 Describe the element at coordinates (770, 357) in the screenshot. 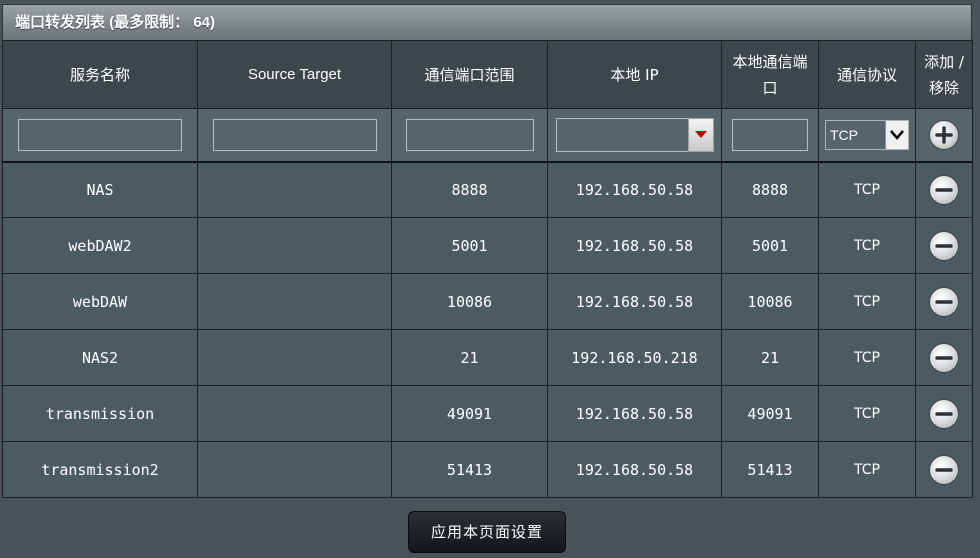

I see `local-port-cell: 21` at that location.